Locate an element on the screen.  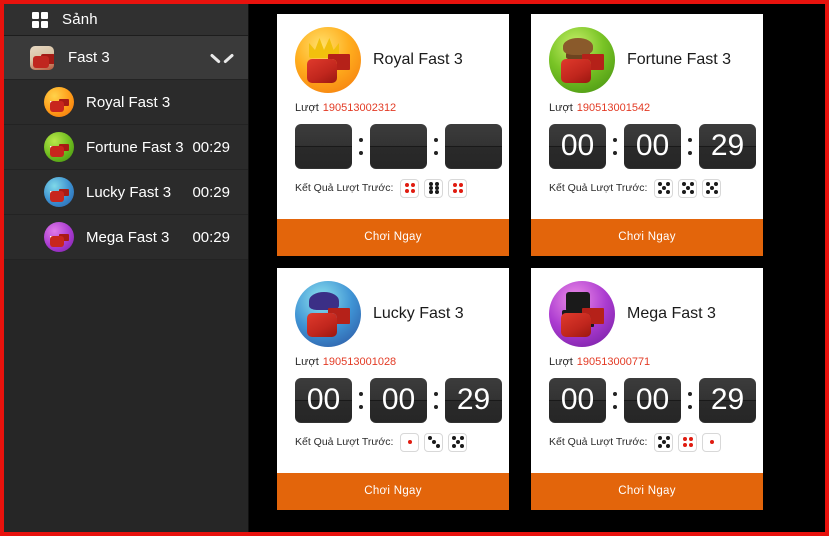
sidebar-item-label: Fortune Fast 3 is located at coordinates (135, 147).